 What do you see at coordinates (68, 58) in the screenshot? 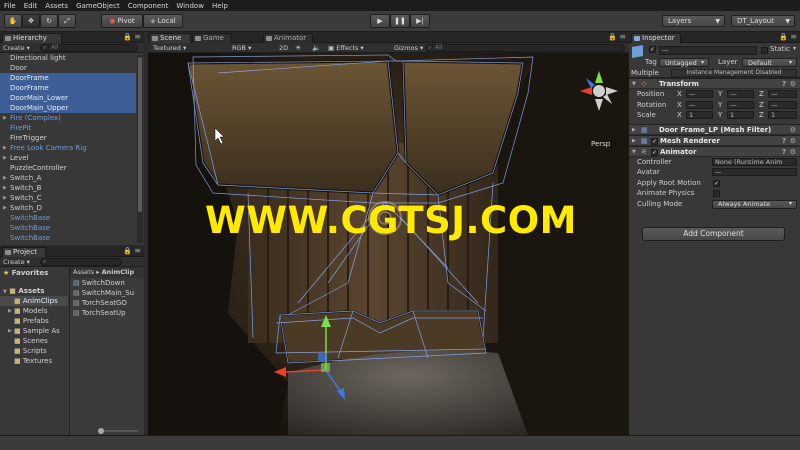
I see `hierarchy-item: Directional light` at bounding box center [68, 58].